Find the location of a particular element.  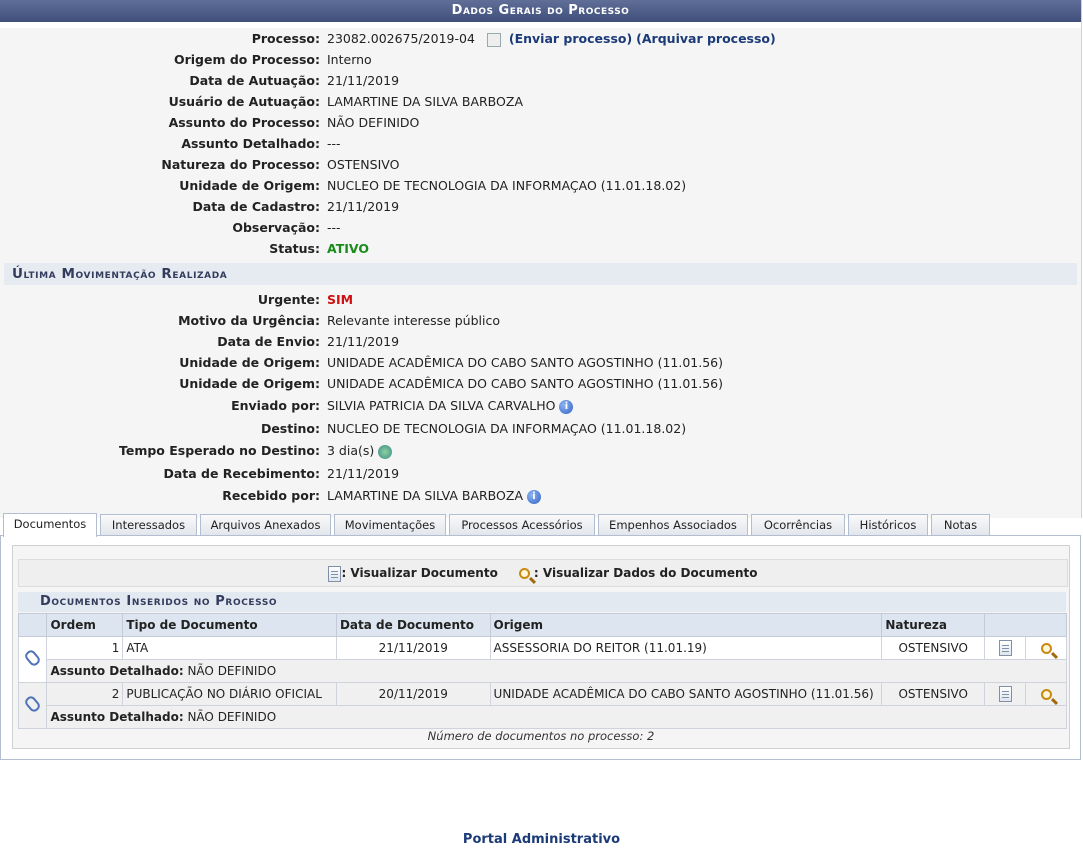

field-origem: Origem do Processo: Interno is located at coordinates (272, 59).